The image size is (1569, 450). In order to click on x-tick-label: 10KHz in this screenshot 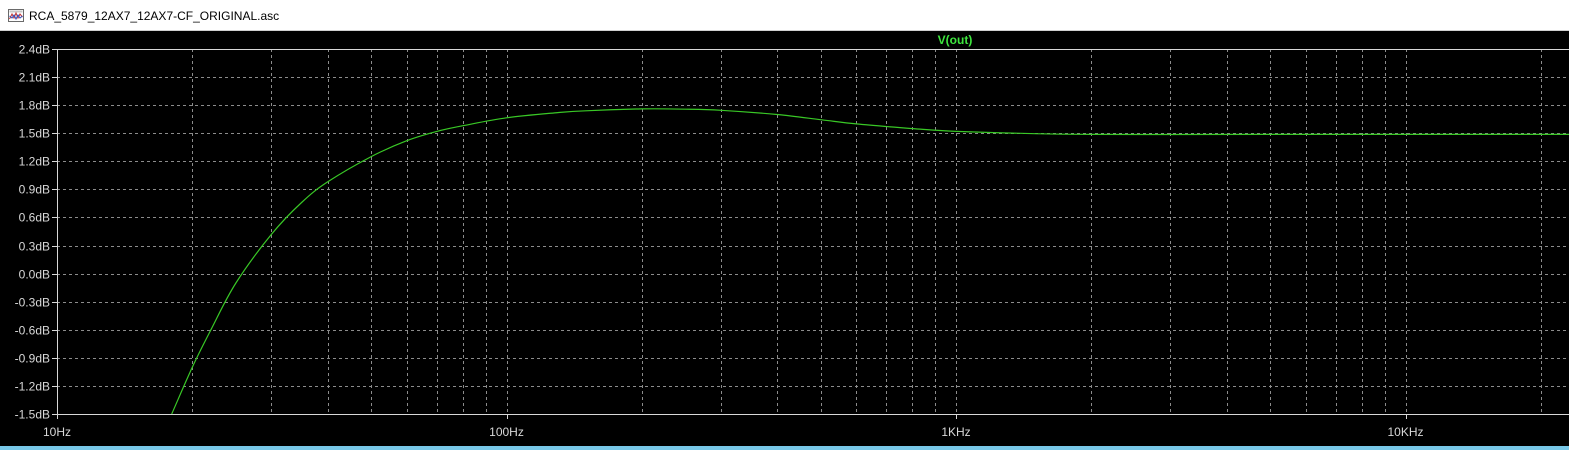, I will do `click(1405, 432)`.